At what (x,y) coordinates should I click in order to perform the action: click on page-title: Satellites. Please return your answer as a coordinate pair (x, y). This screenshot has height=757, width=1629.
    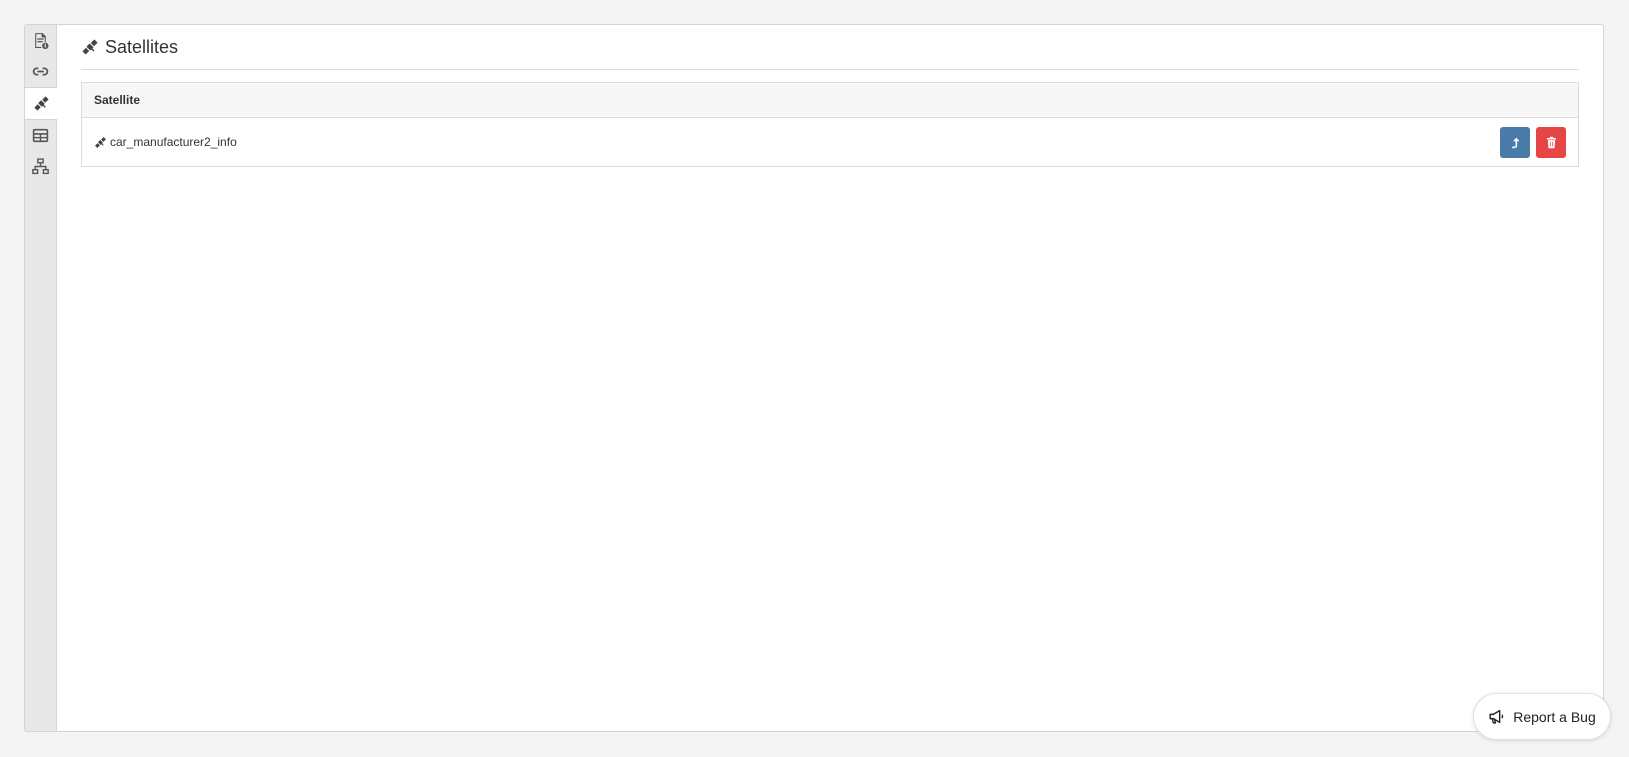
    Looking at the image, I should click on (142, 46).